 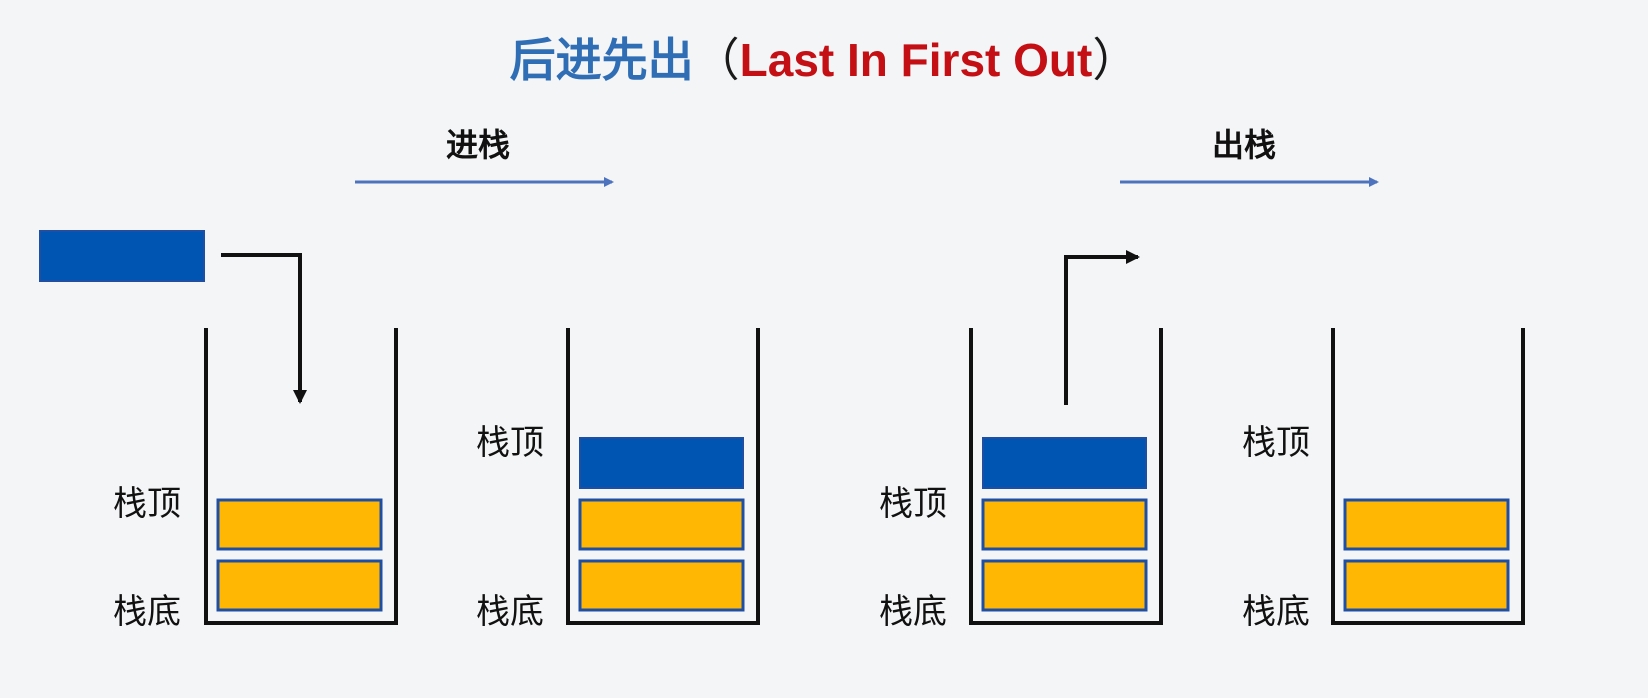 What do you see at coordinates (913, 504) in the screenshot?
I see `stack3-top-label: 栈顶` at bounding box center [913, 504].